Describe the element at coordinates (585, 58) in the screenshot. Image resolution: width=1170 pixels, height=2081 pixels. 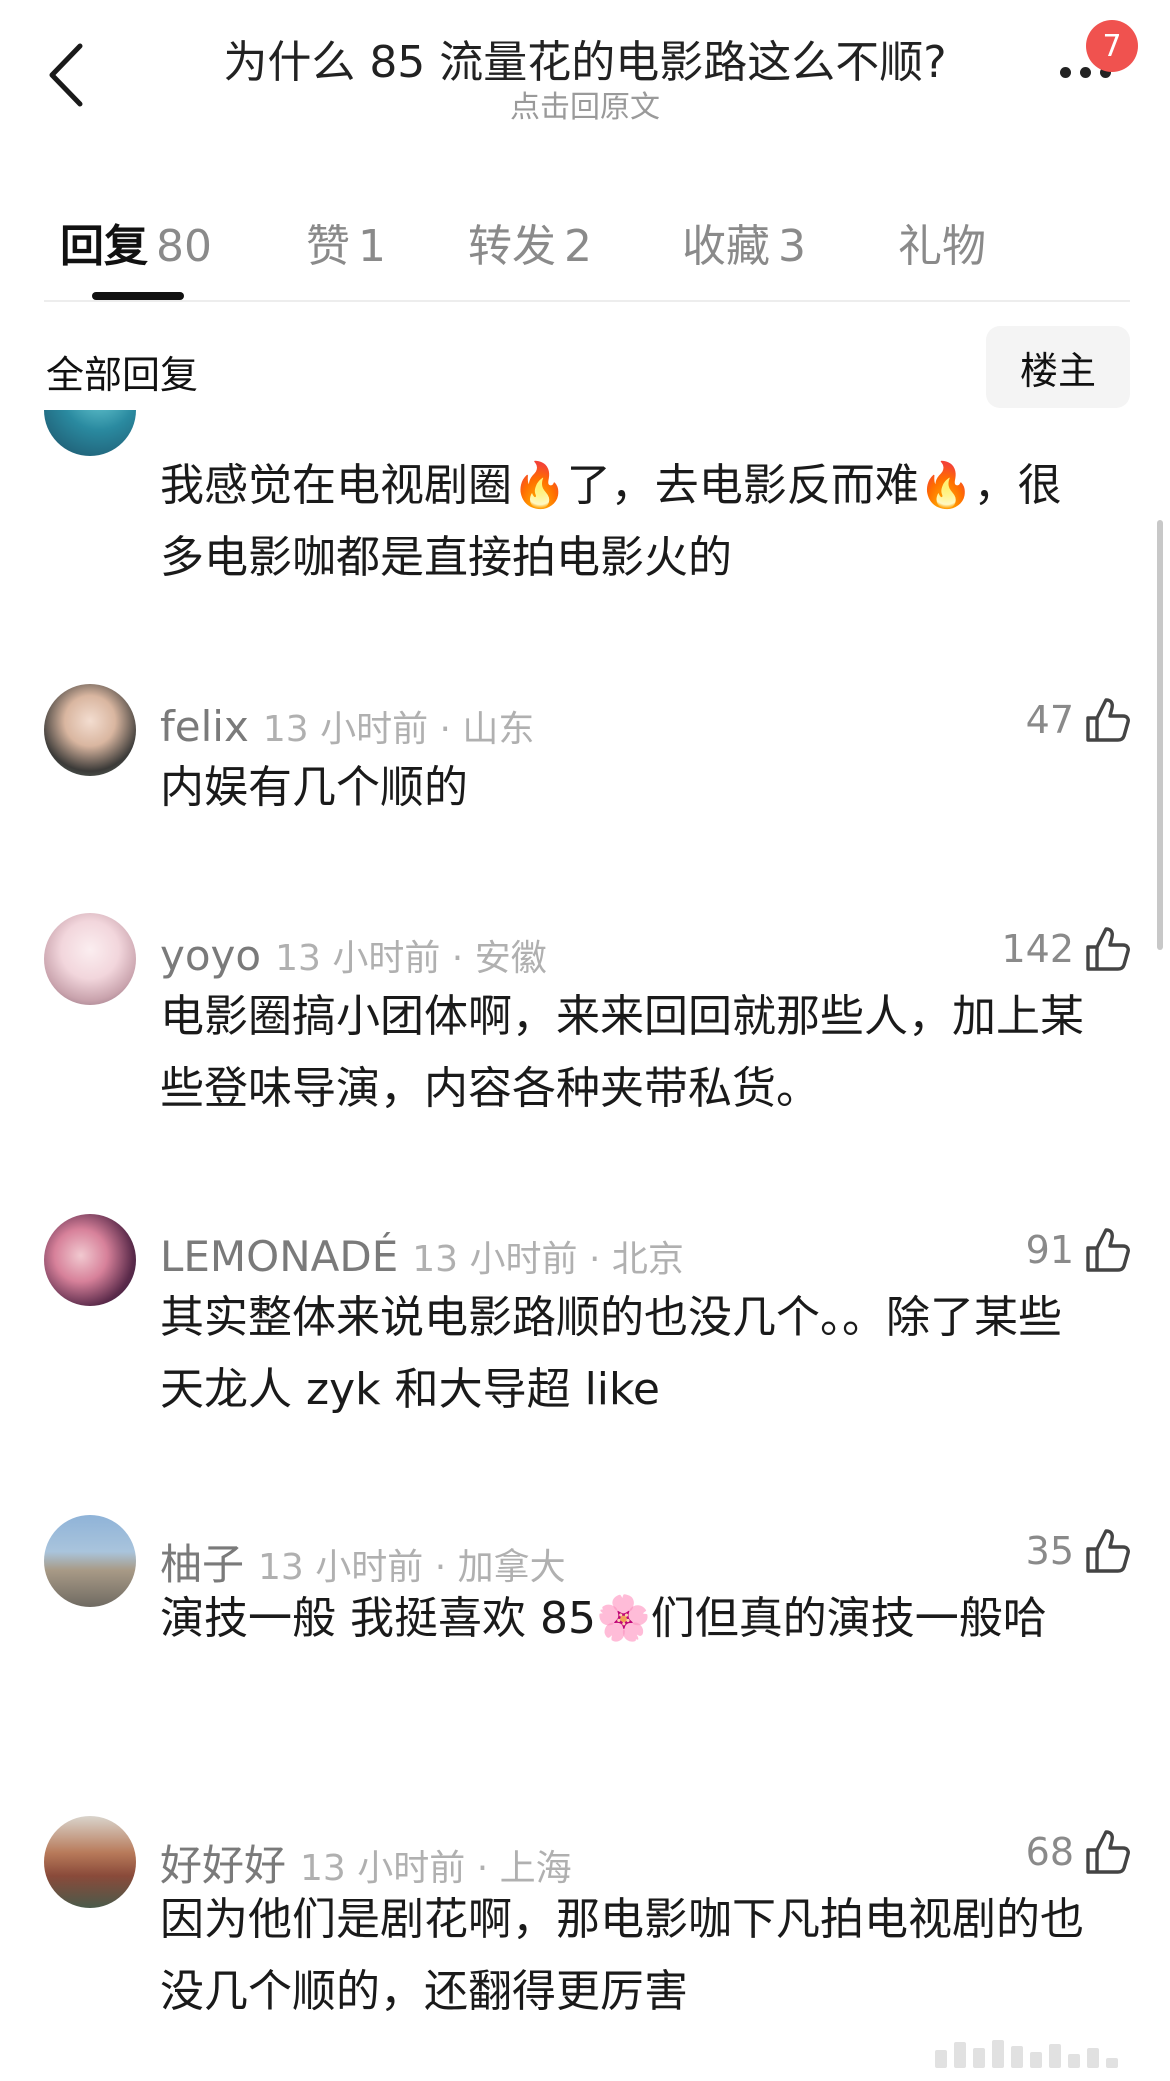
I see `post-title: 为什么 85 流量花的电影路这么不顺?` at that location.